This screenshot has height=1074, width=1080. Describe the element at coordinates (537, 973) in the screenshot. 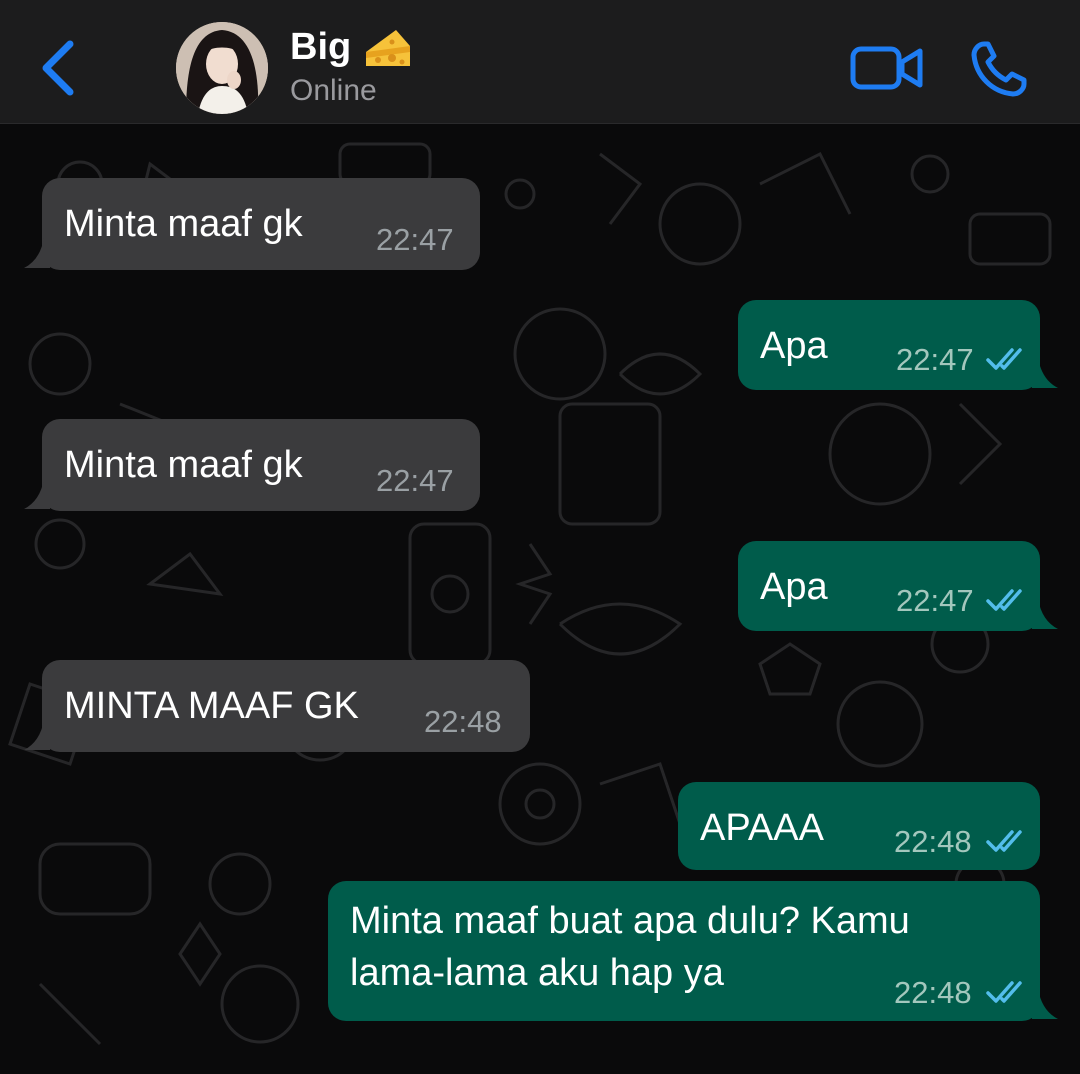

I see `message-text-line-2: lama-lama aku hap ya` at that location.